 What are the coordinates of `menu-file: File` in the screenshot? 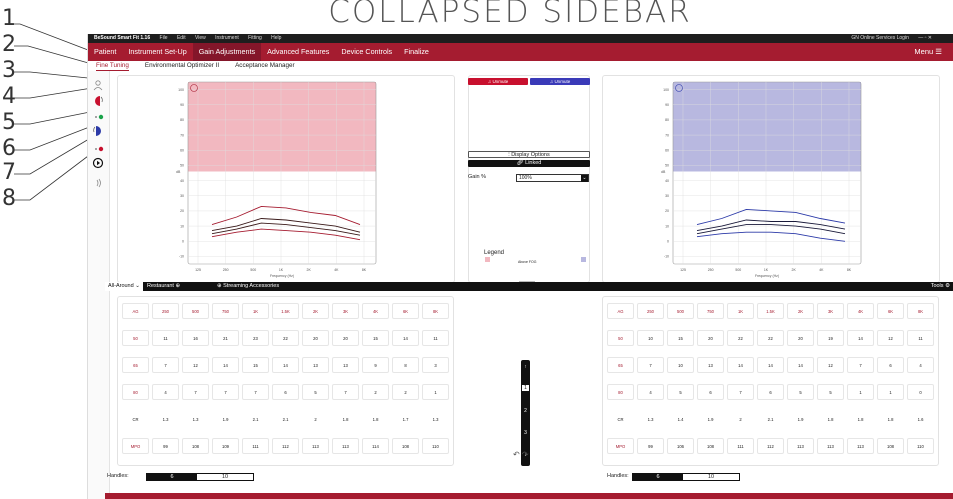 It's located at (164, 38).